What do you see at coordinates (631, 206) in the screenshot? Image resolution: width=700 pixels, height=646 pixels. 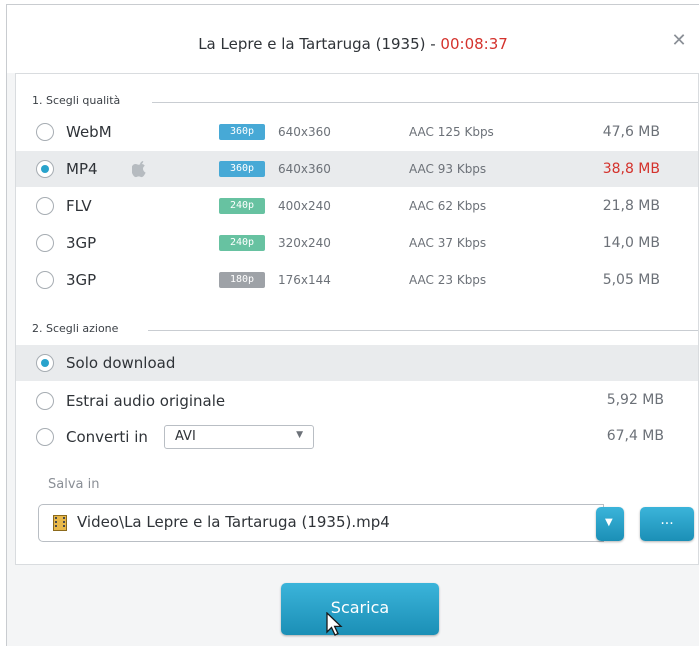 I see `file-size: 21,8 MB` at bounding box center [631, 206].